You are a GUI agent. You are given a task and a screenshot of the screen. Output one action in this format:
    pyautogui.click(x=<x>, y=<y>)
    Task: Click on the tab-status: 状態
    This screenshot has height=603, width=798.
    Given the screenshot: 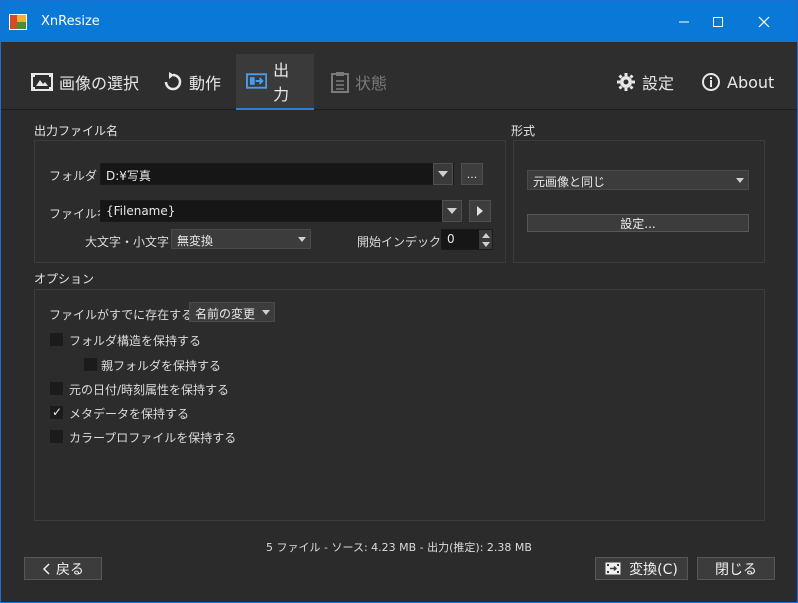 What is the action you would take?
    pyautogui.click(x=359, y=82)
    